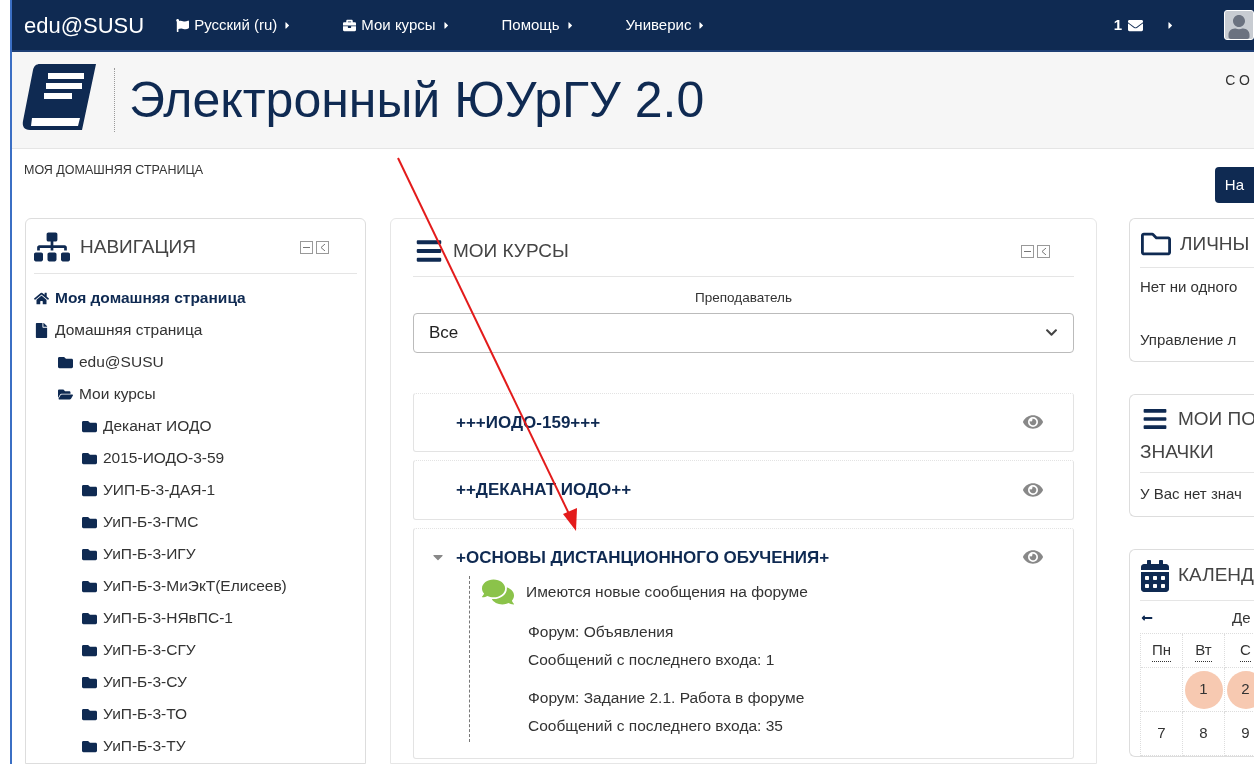  I want to click on calendar-day: 1, so click(1203, 689).